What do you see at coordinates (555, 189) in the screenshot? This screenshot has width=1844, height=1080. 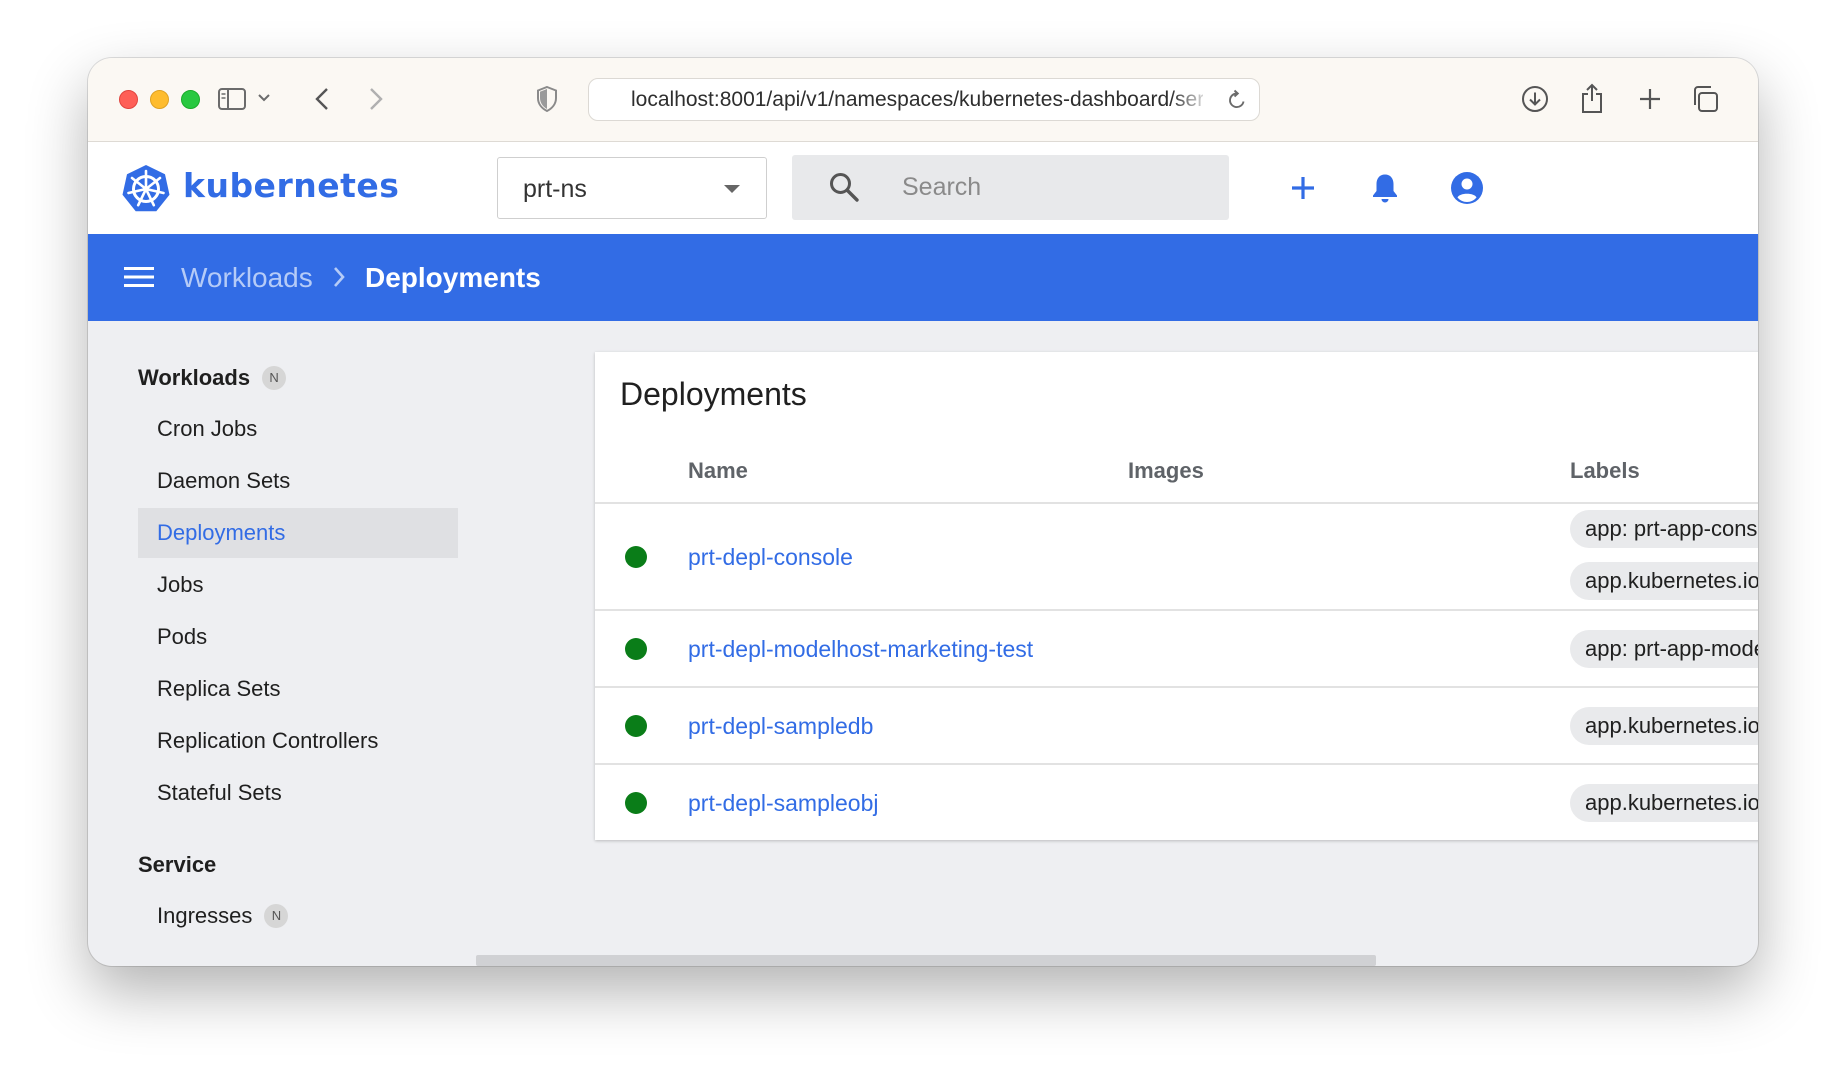 I see `namespace-value: prt-ns` at bounding box center [555, 189].